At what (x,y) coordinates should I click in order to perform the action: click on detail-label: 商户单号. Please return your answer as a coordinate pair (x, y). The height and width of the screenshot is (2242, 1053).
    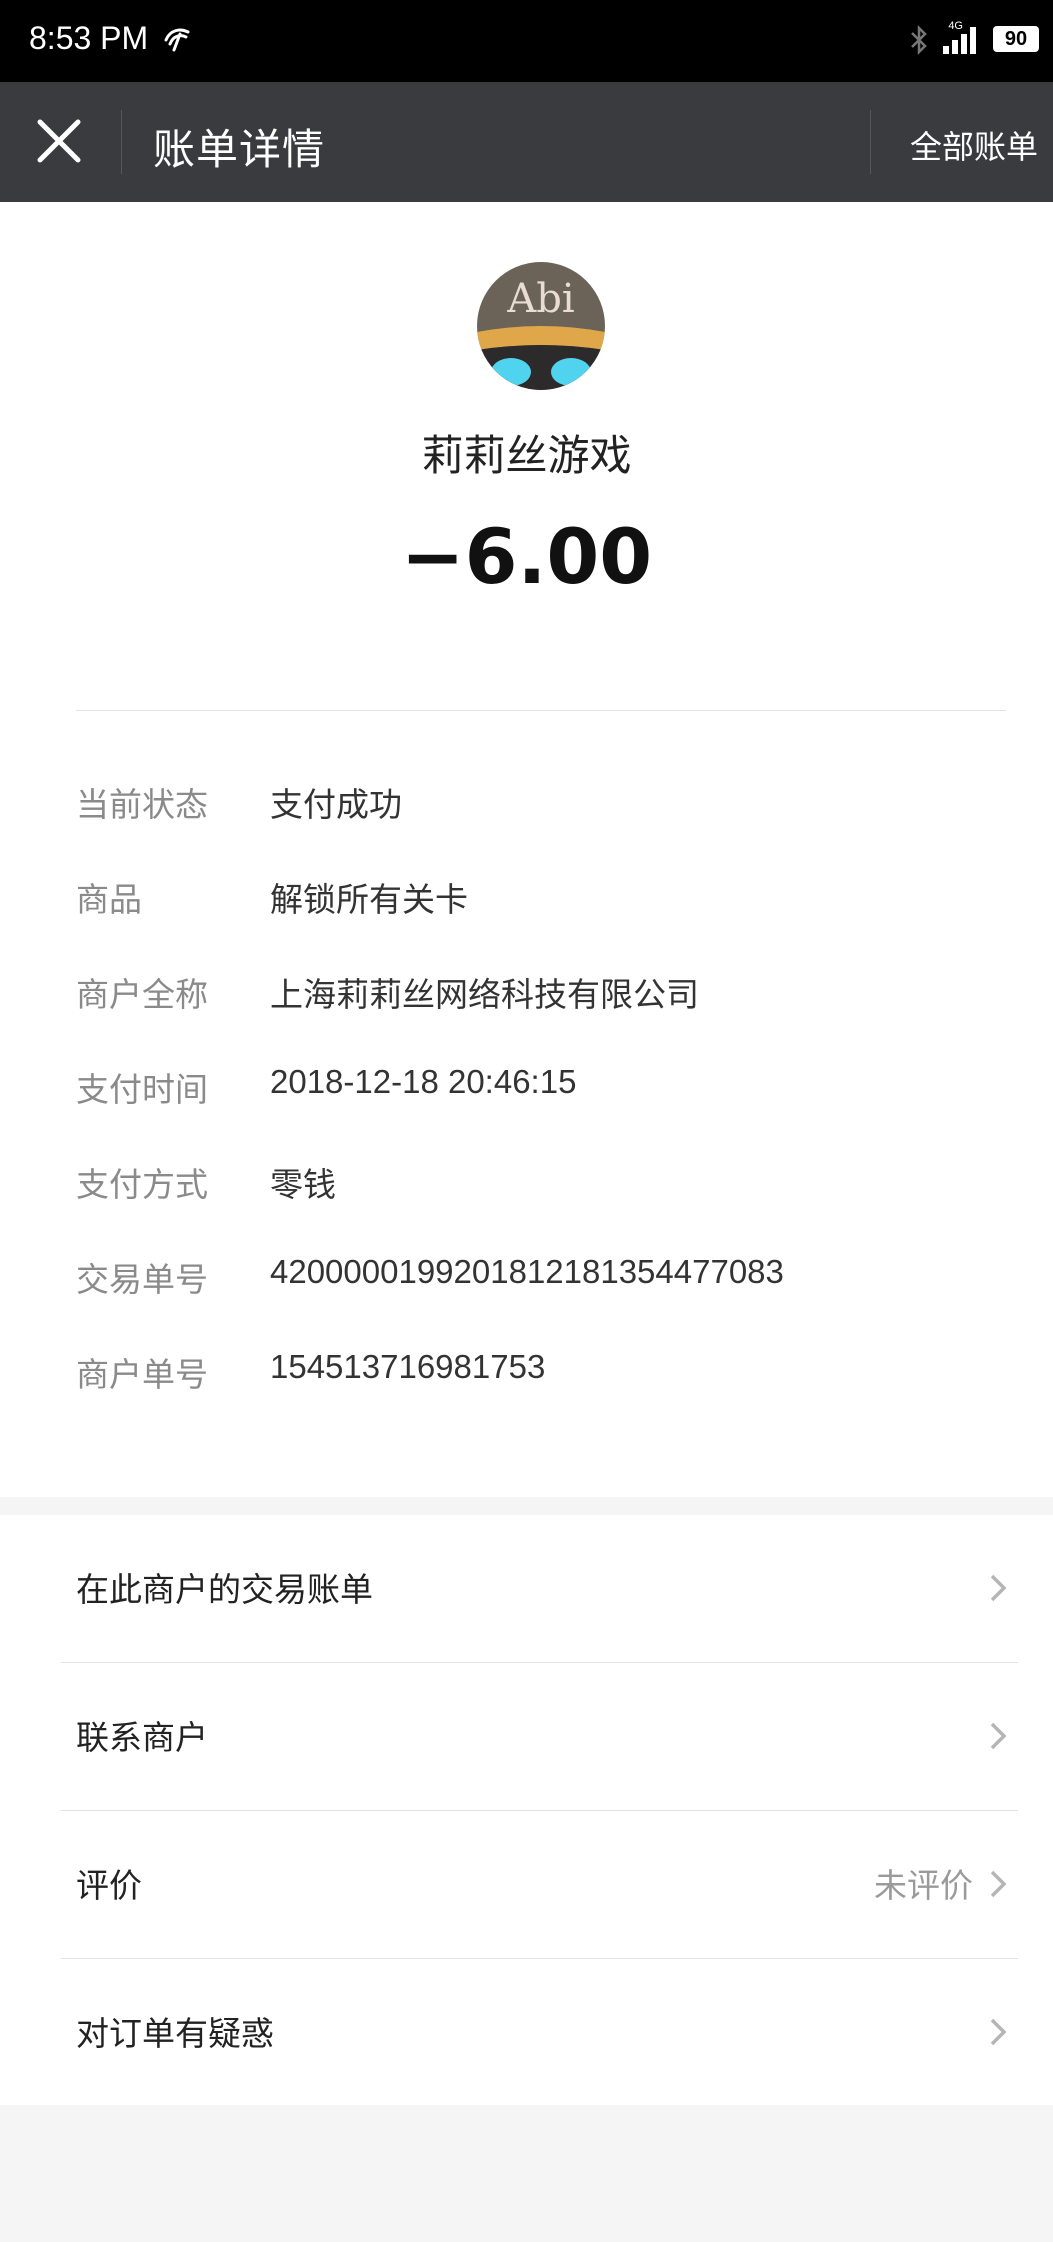
    Looking at the image, I should click on (142, 1374).